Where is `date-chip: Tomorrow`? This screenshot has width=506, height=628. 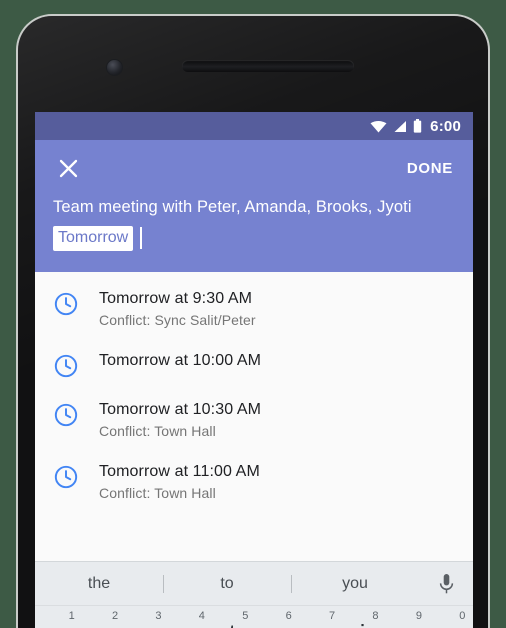
date-chip: Tomorrow is located at coordinates (93, 238).